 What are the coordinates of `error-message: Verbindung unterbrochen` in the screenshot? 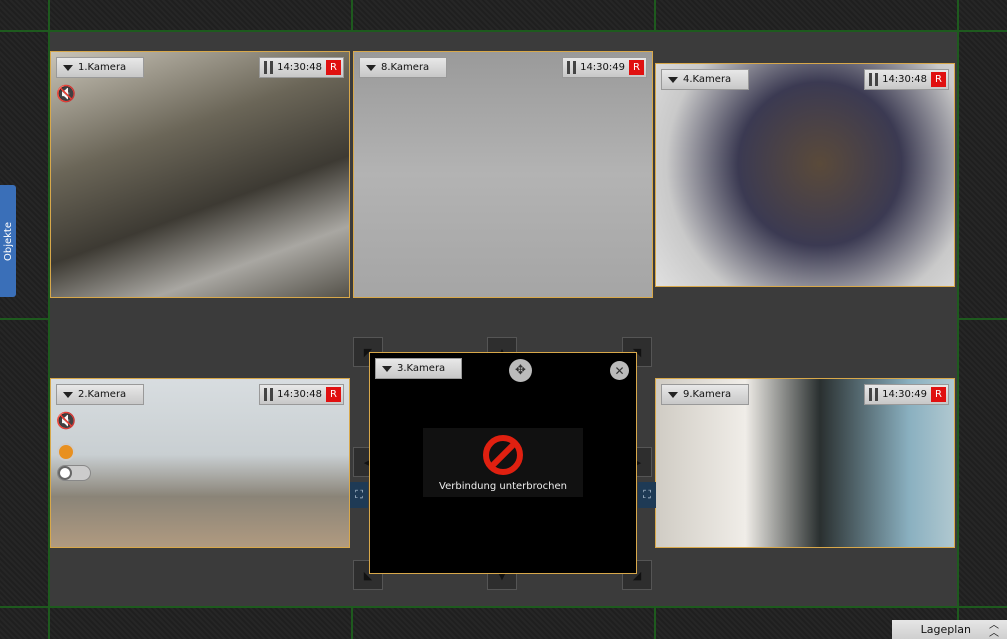 It's located at (503, 486).